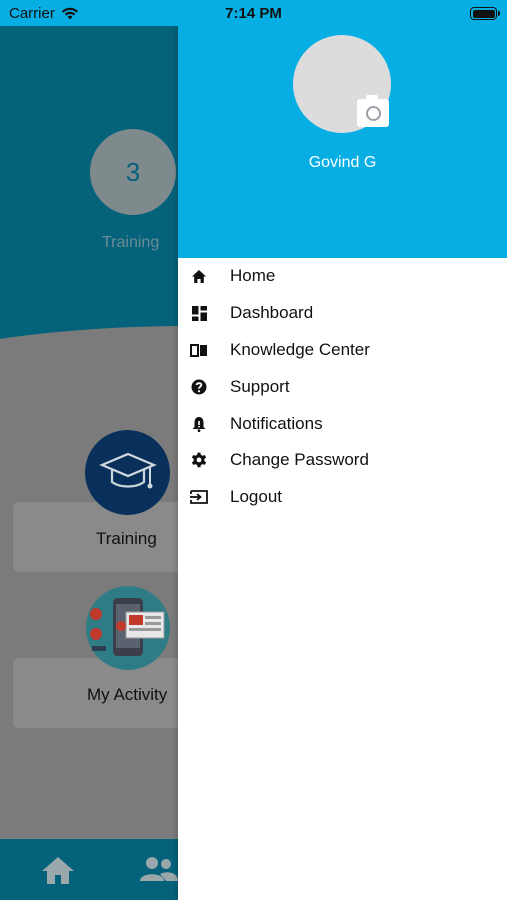 Image resolution: width=507 pixels, height=900 pixels. I want to click on my-activity-card-label: My Activity, so click(127, 694).